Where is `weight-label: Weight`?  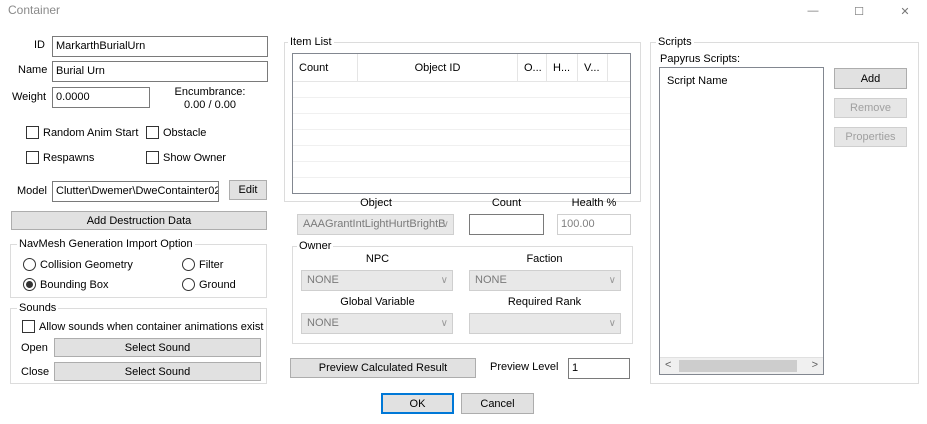
weight-label: Weight is located at coordinates (29, 97).